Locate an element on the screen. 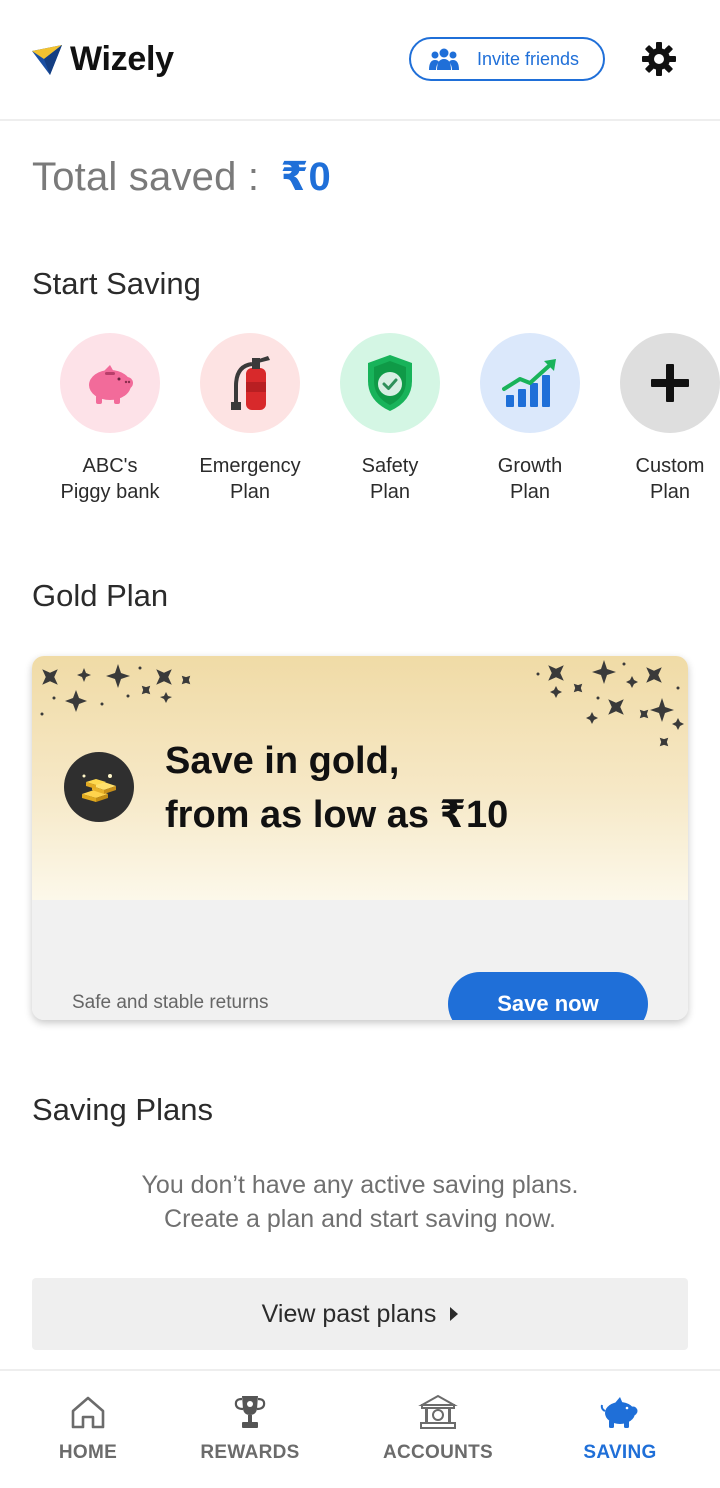  gold-card-banner: Save in gold, from as low as ₹10 is located at coordinates (360, 778).